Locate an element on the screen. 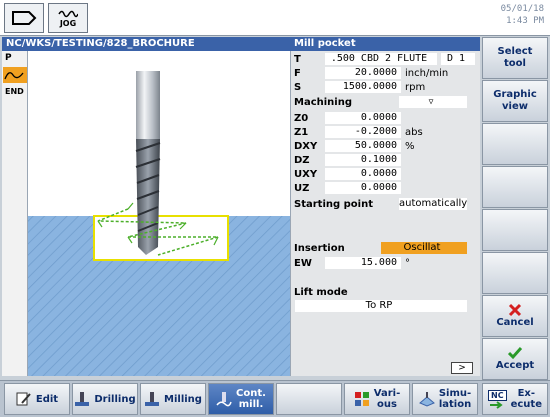  simulation-button: Simu- lation is located at coordinates (445, 399).